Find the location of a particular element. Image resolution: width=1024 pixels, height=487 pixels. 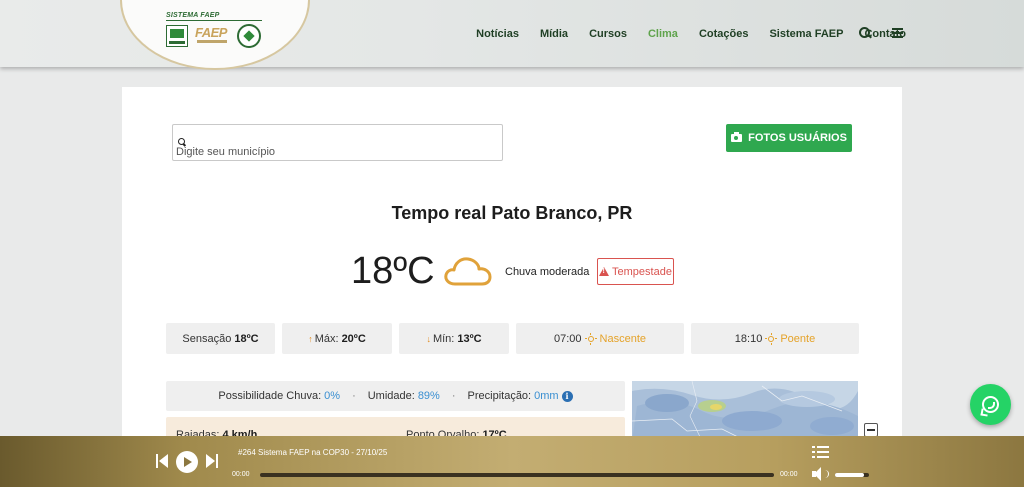

sunset-label: Poente is located at coordinates (798, 338).